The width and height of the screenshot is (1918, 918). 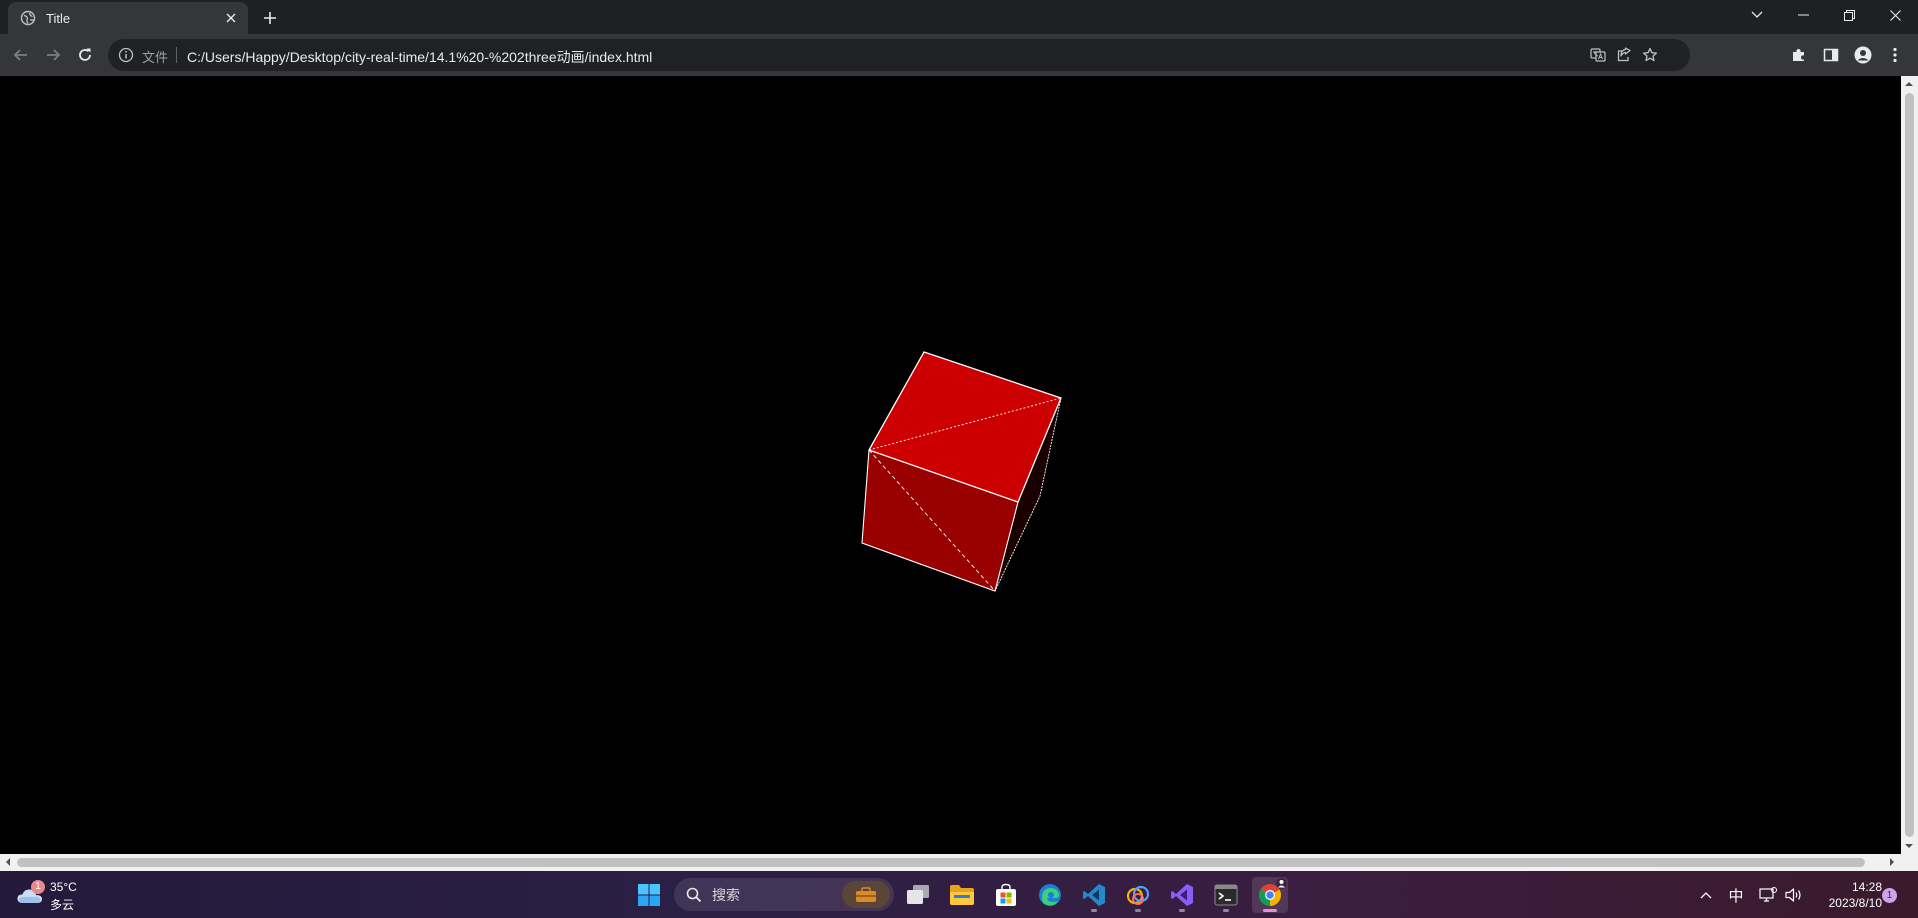 I want to click on chrome-menu-button, so click(x=1895, y=55).